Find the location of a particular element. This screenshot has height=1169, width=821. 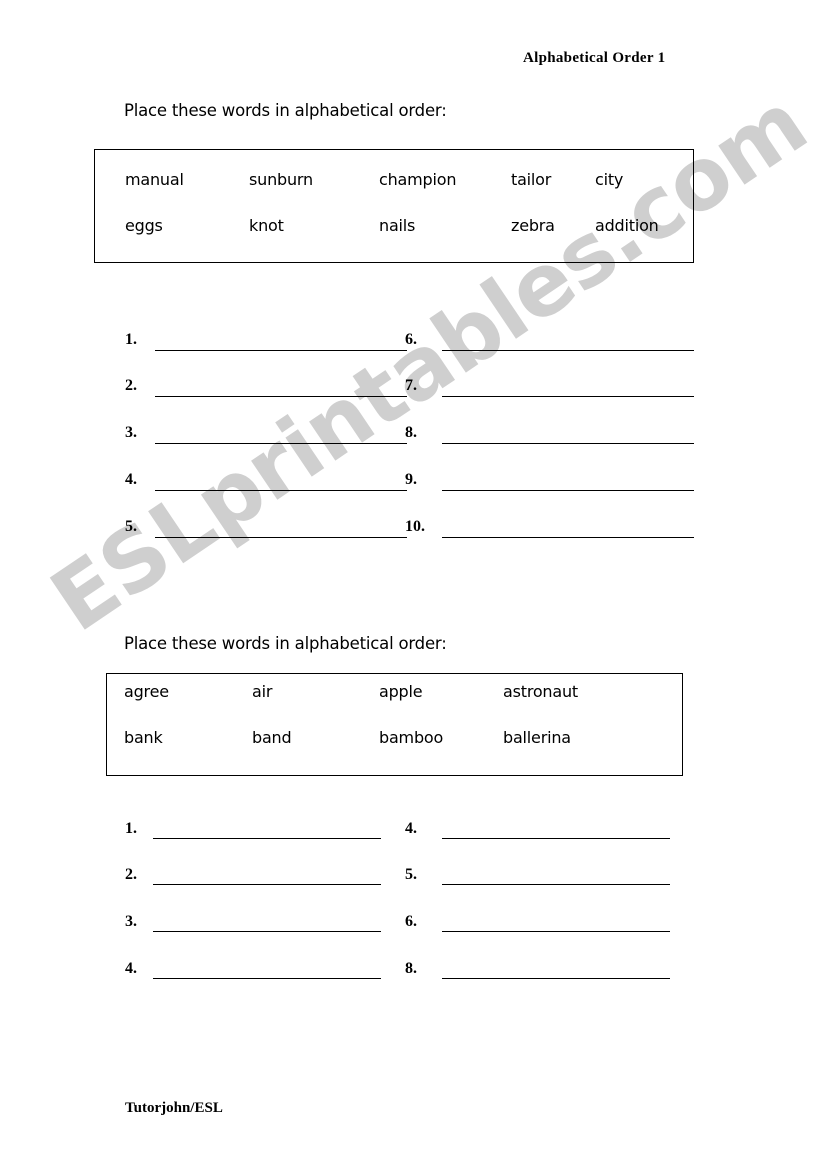

answer-line-9: 9. is located at coordinates (551, 488).